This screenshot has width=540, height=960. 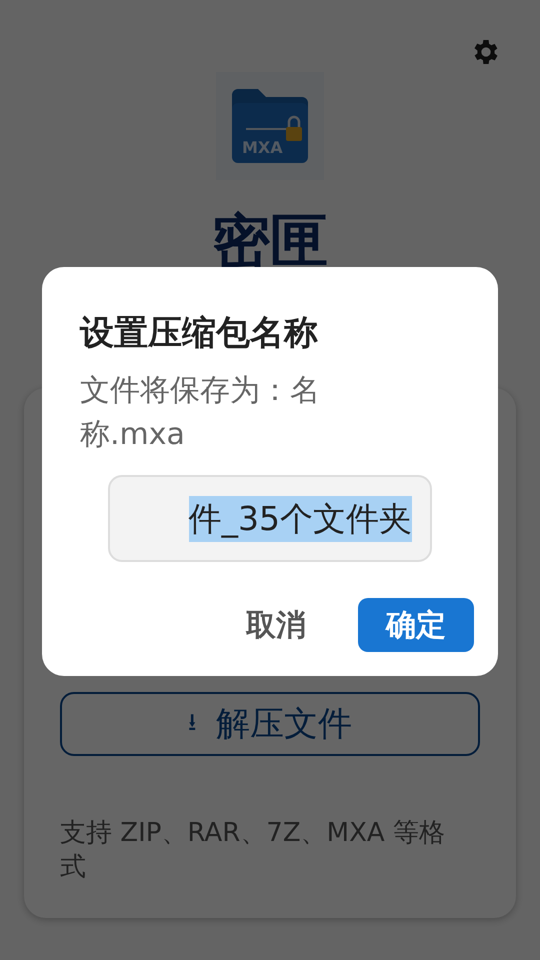 What do you see at coordinates (276, 625) in the screenshot?
I see `cancel-button: 取消` at bounding box center [276, 625].